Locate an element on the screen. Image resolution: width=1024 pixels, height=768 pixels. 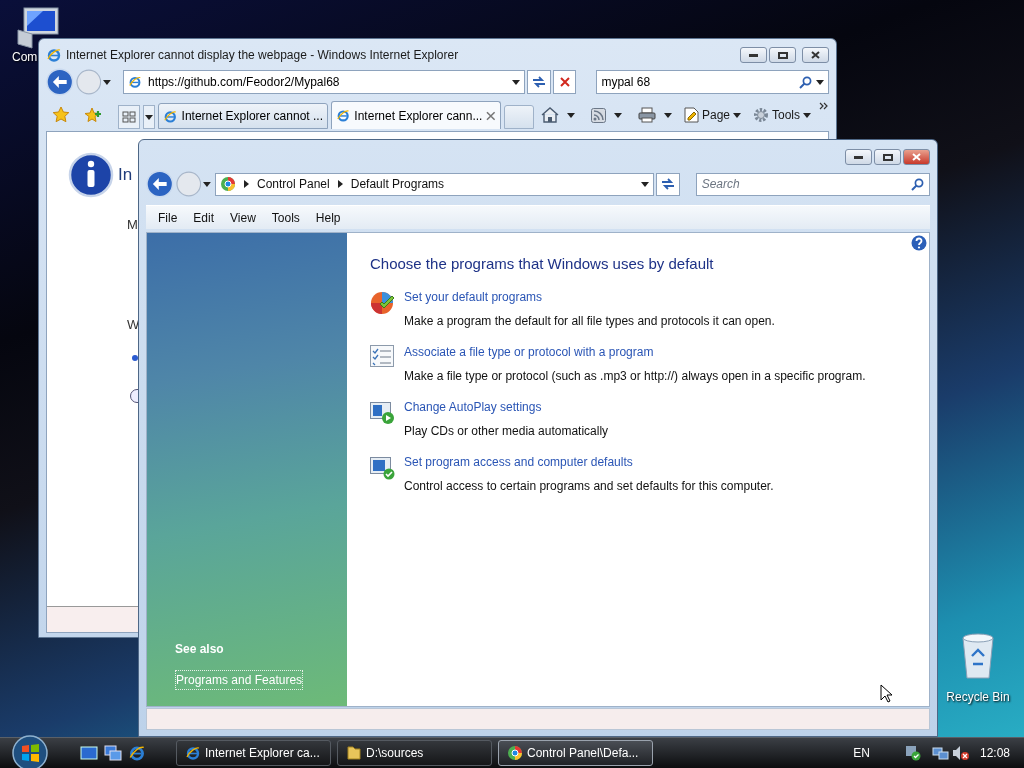
task-description: Make a program the default for all file types and protocols it can open. is located at coordinates (589, 321).